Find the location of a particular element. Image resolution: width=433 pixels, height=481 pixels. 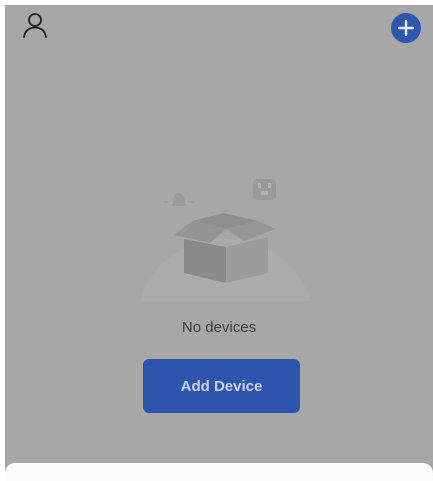

add-button is located at coordinates (406, 28).